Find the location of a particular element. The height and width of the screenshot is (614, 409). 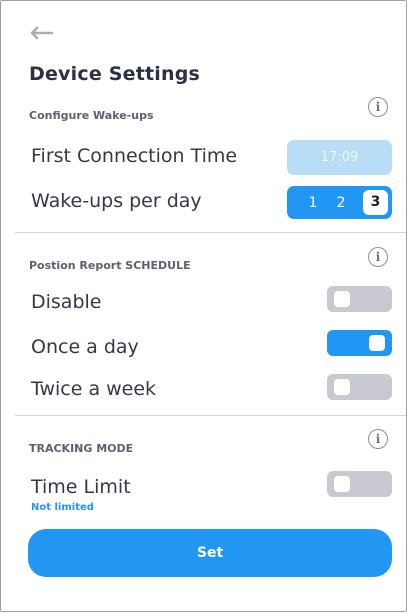

wakeups-option-2: 2 is located at coordinates (341, 203).